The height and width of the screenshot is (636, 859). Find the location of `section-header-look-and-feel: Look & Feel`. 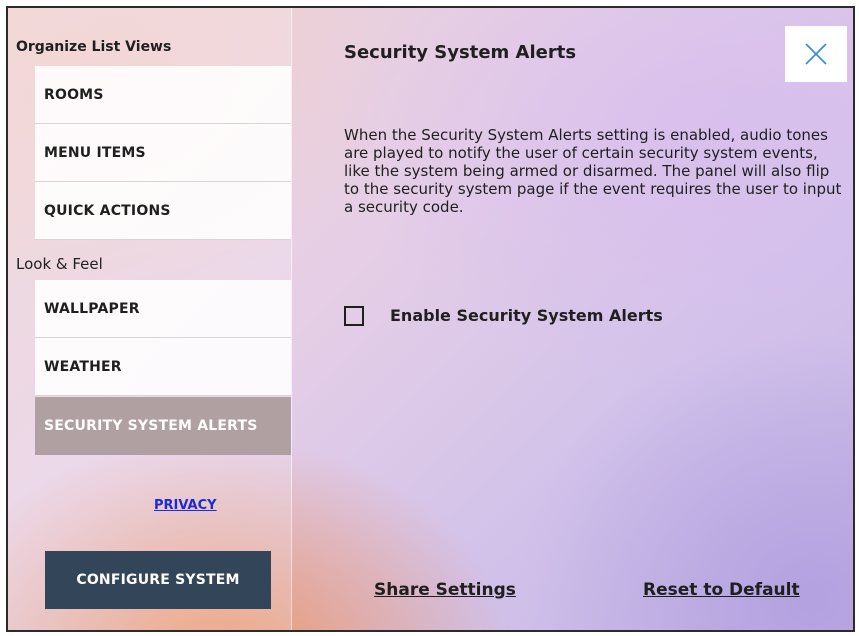

section-header-look-and-feel: Look & Feel is located at coordinates (59, 264).